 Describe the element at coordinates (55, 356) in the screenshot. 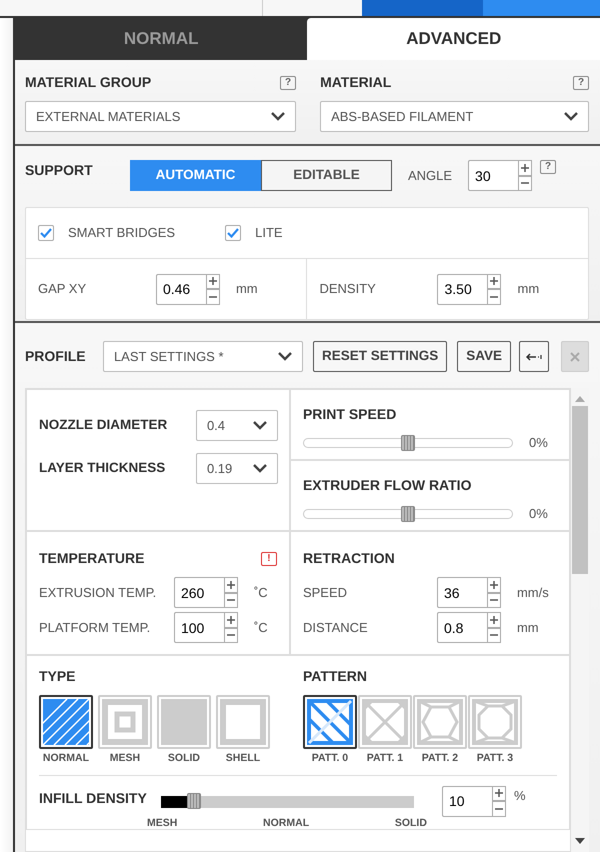

I see `section-title: PROFILE` at that location.